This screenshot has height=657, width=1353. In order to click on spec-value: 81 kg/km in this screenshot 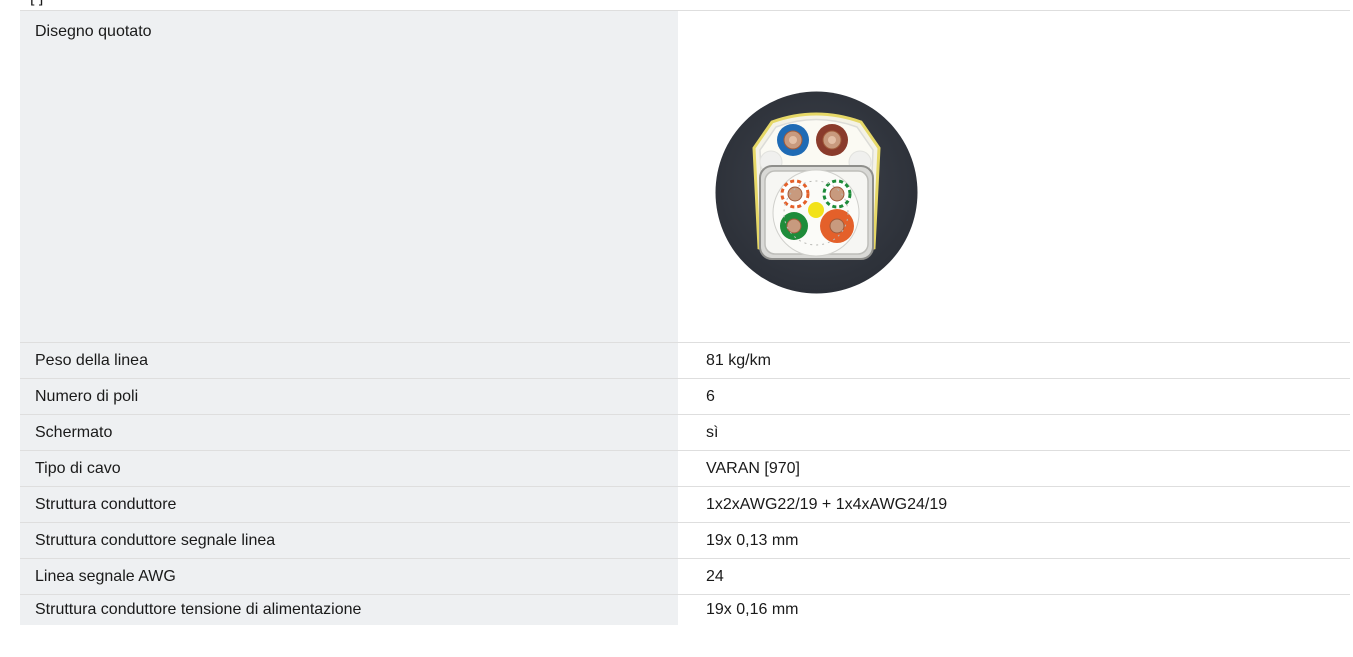, I will do `click(1014, 360)`.